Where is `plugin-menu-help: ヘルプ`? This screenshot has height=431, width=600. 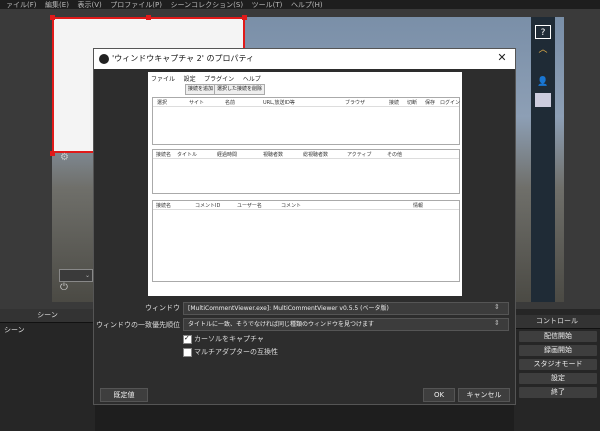 plugin-menu-help: ヘルプ is located at coordinates (252, 79).